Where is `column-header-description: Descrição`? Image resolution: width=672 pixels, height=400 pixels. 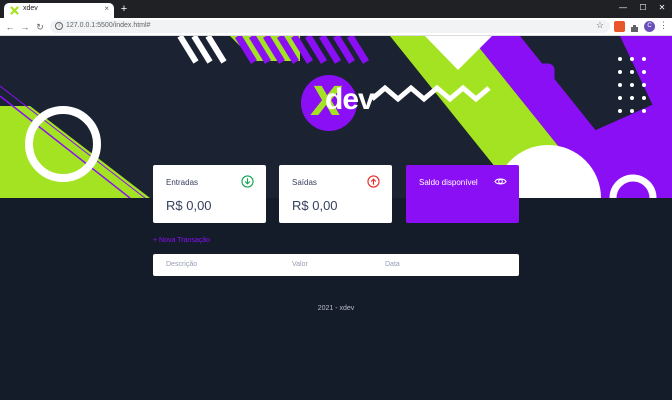
column-header-description: Descrição is located at coordinates (182, 264).